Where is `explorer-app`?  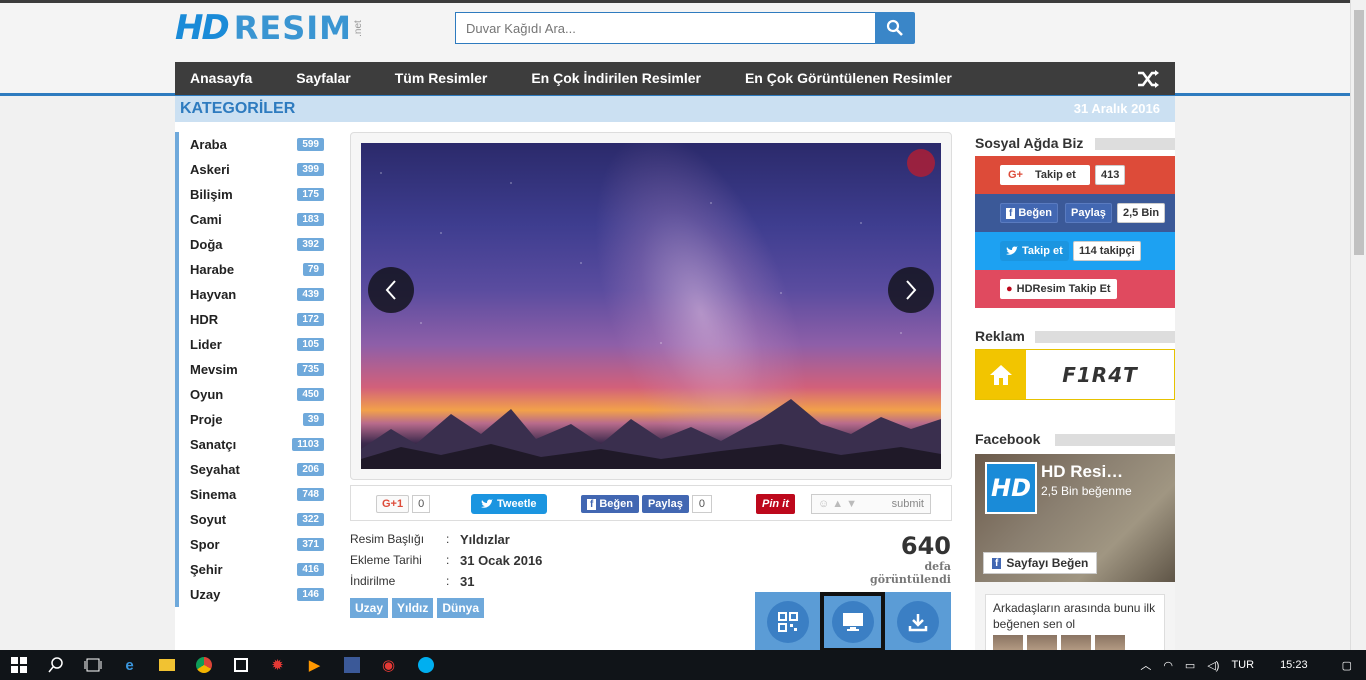
explorer-app is located at coordinates (166, 665).